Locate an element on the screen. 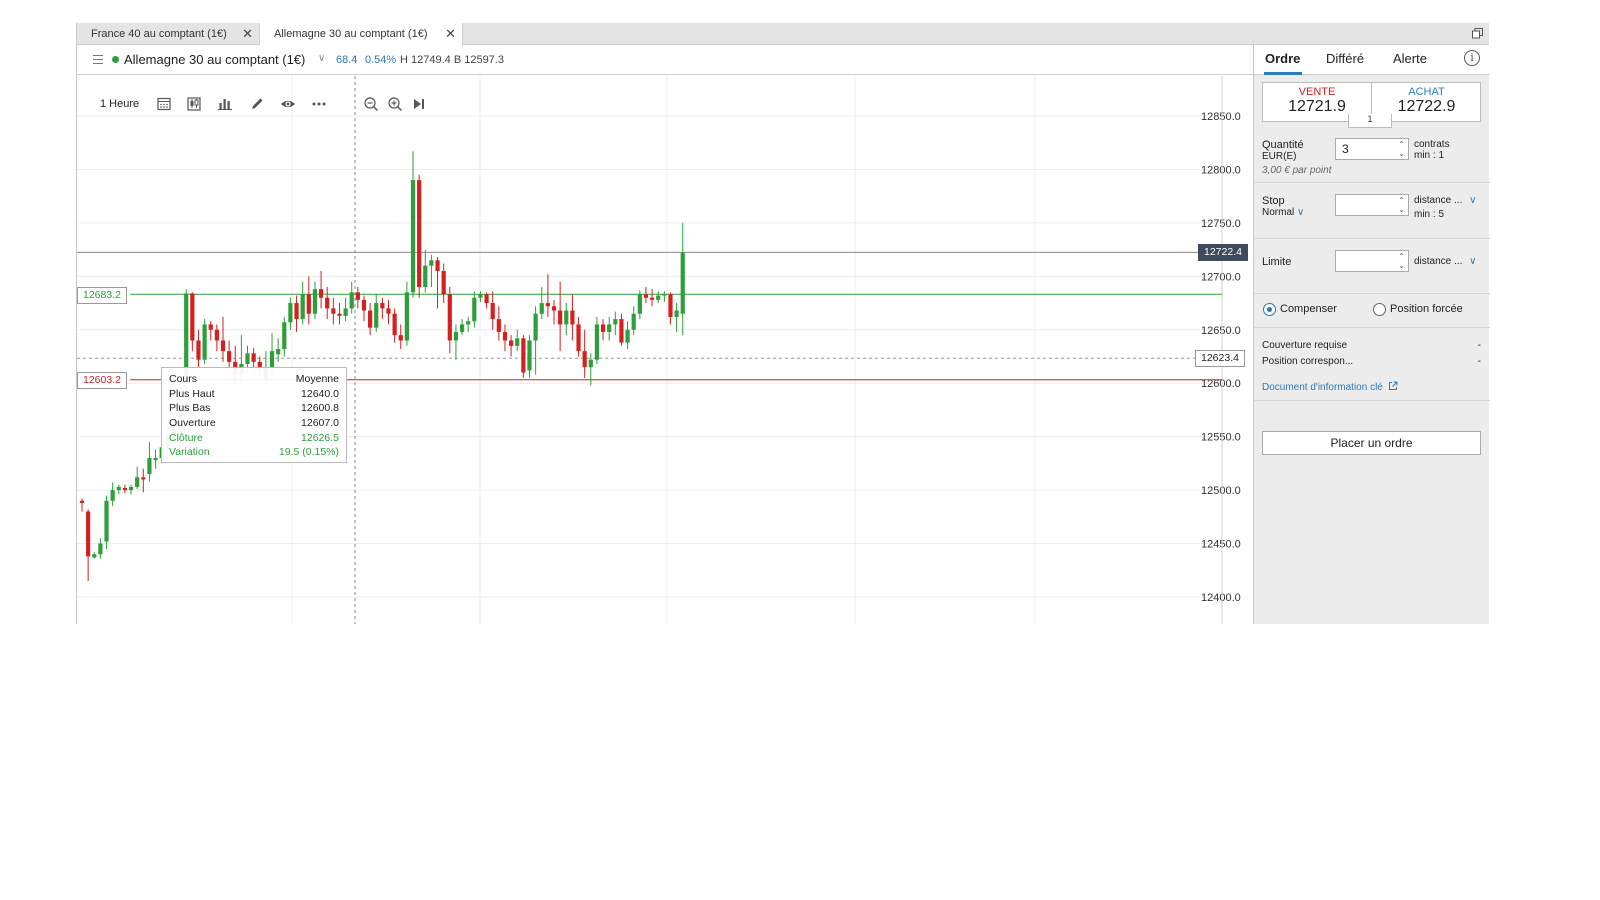 Image resolution: width=1600 pixels, height=900 pixels. stop-min: min : 5 is located at coordinates (1429, 214).